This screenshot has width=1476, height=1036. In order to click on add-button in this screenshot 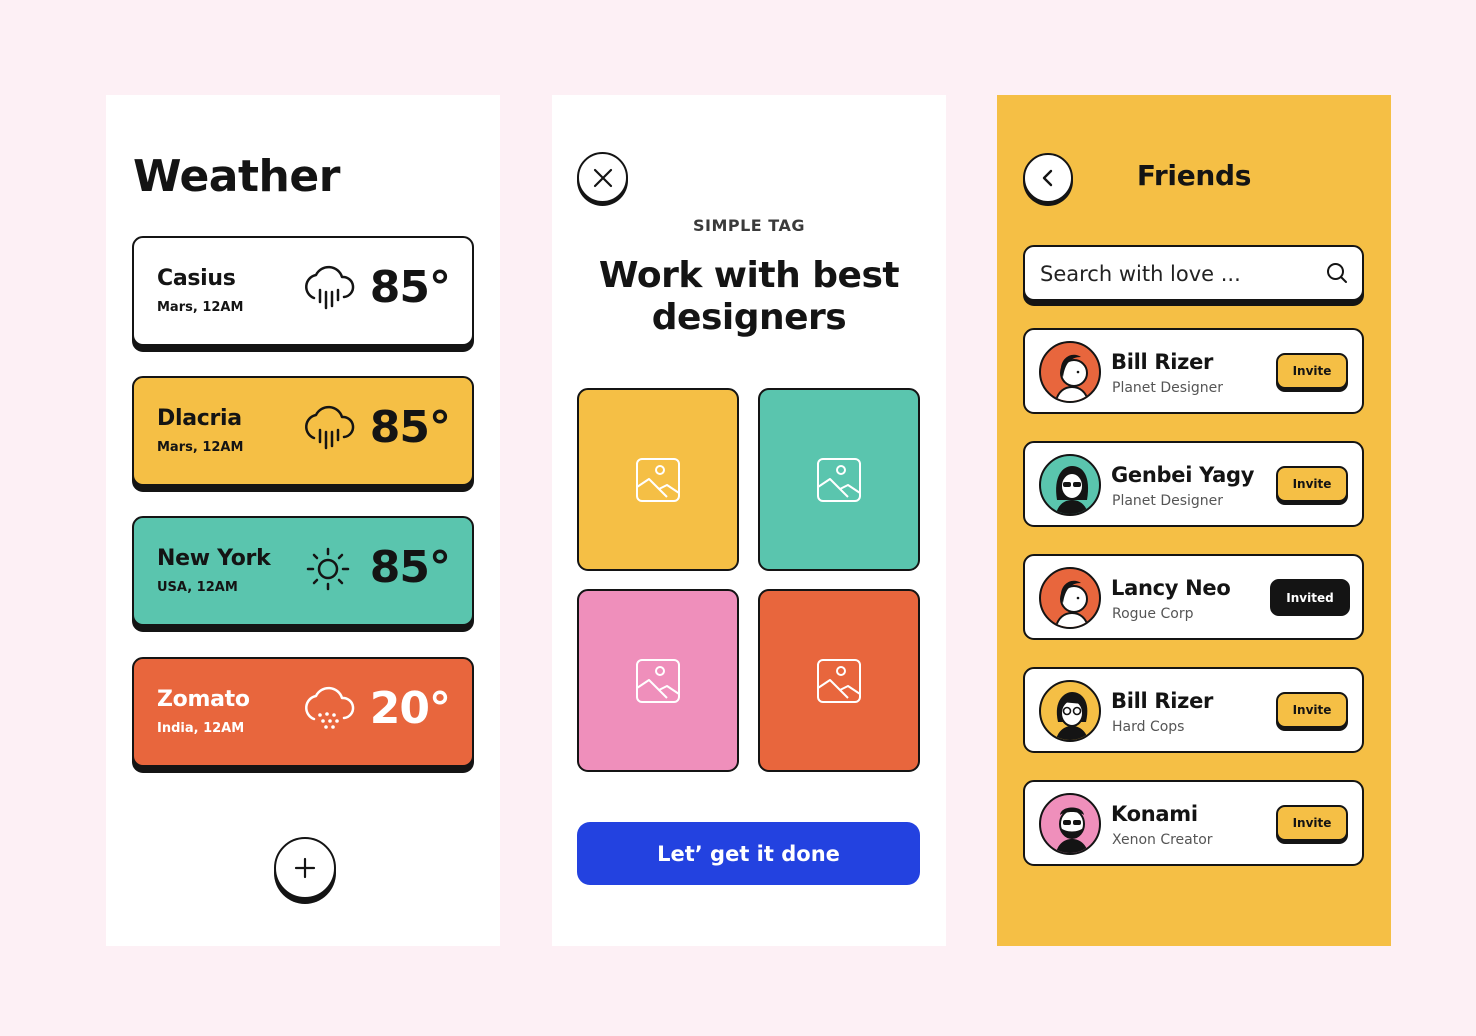, I will do `click(305, 868)`.